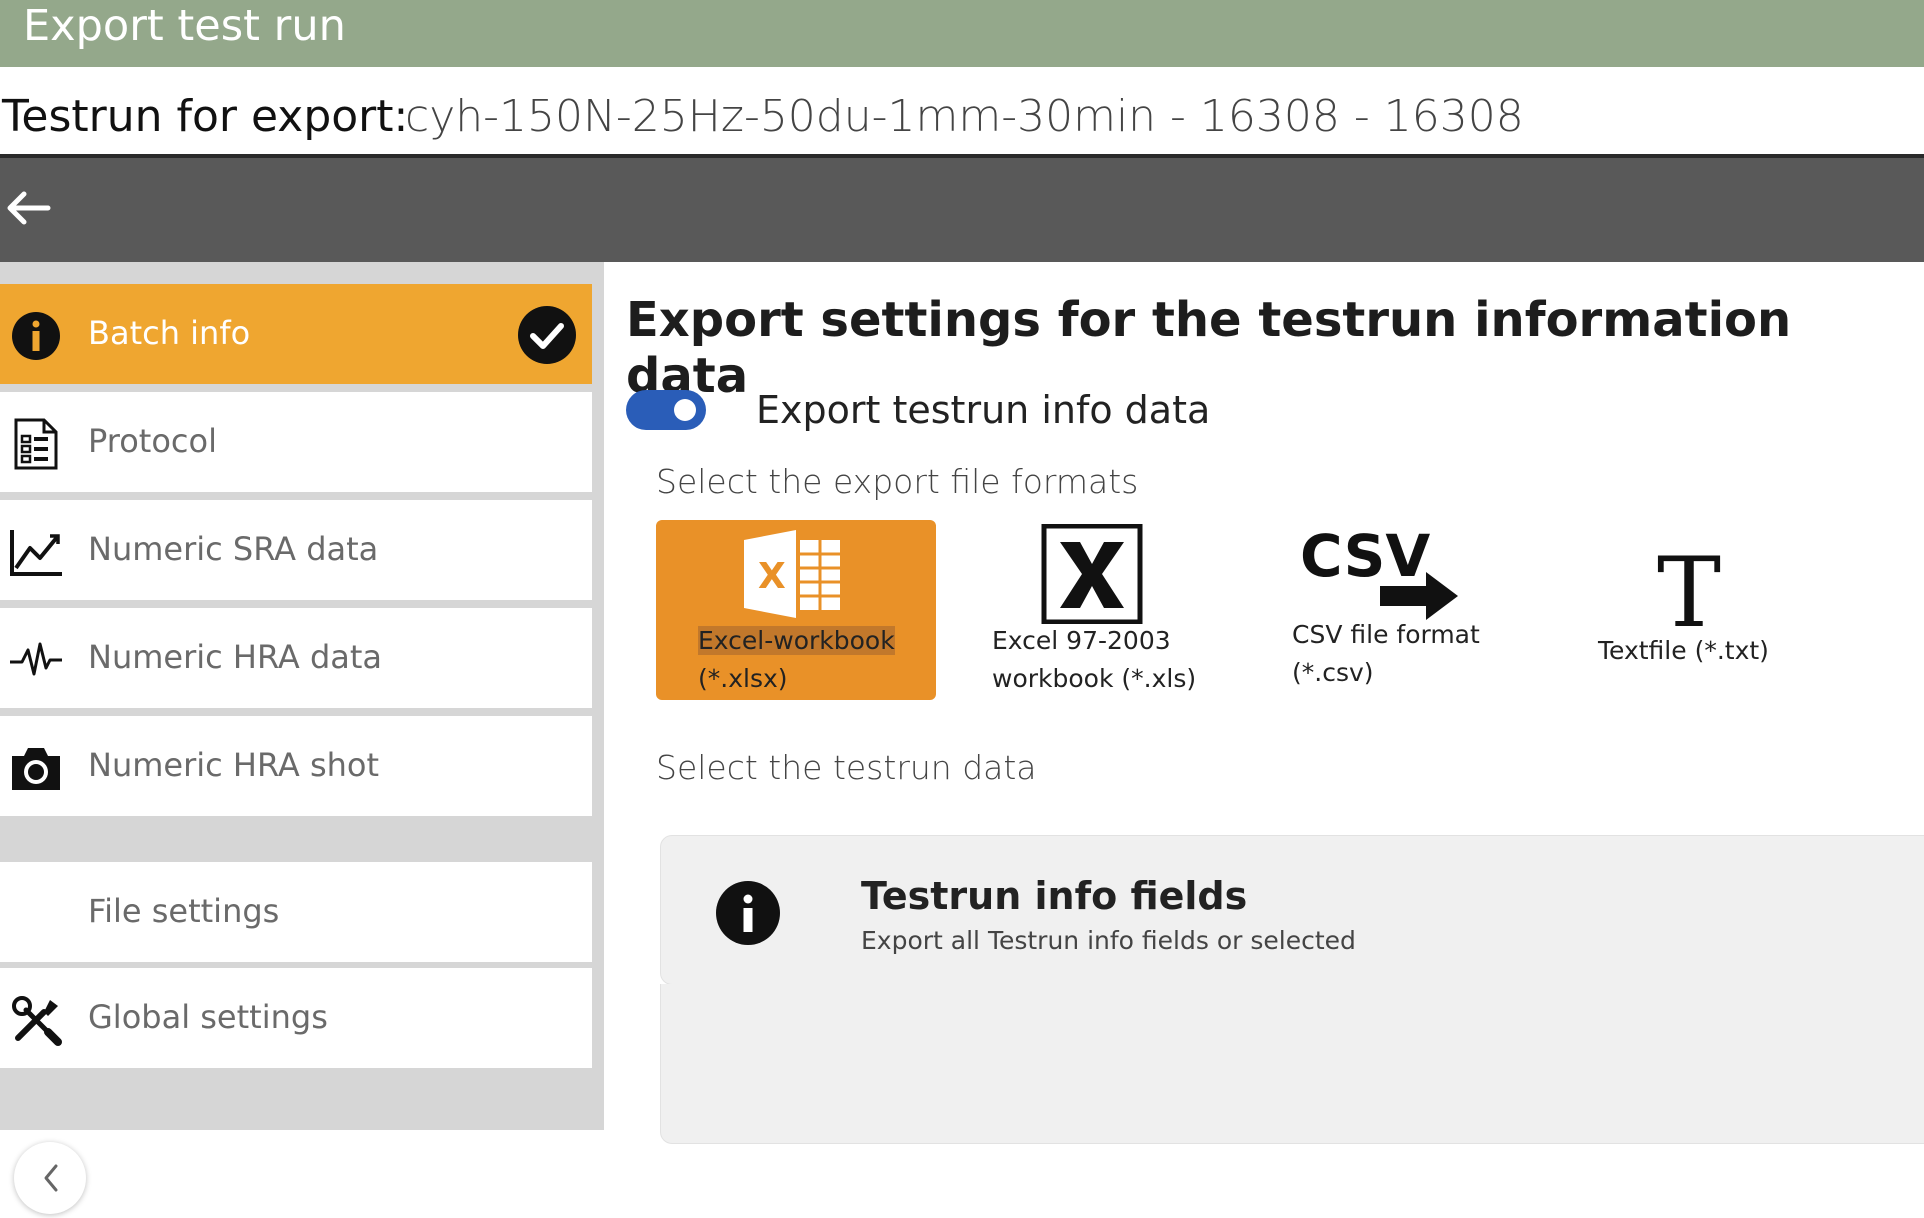 The height and width of the screenshot is (1218, 1924). I want to click on excel-xlsx-icon: X, so click(792, 574).